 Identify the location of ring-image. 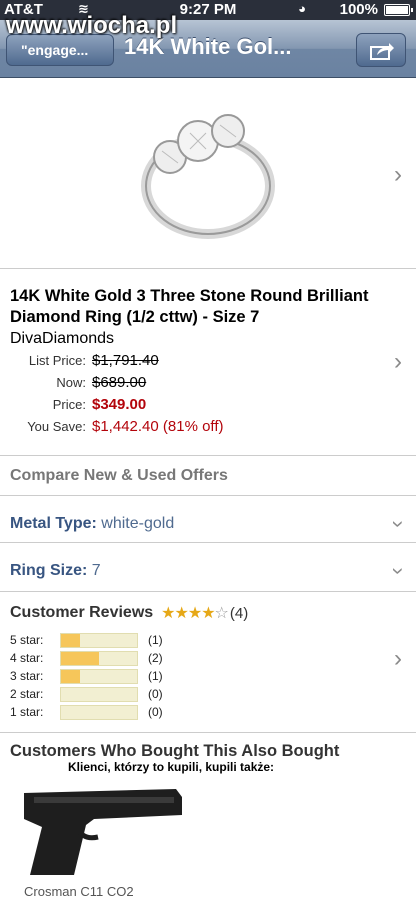
(208, 176).